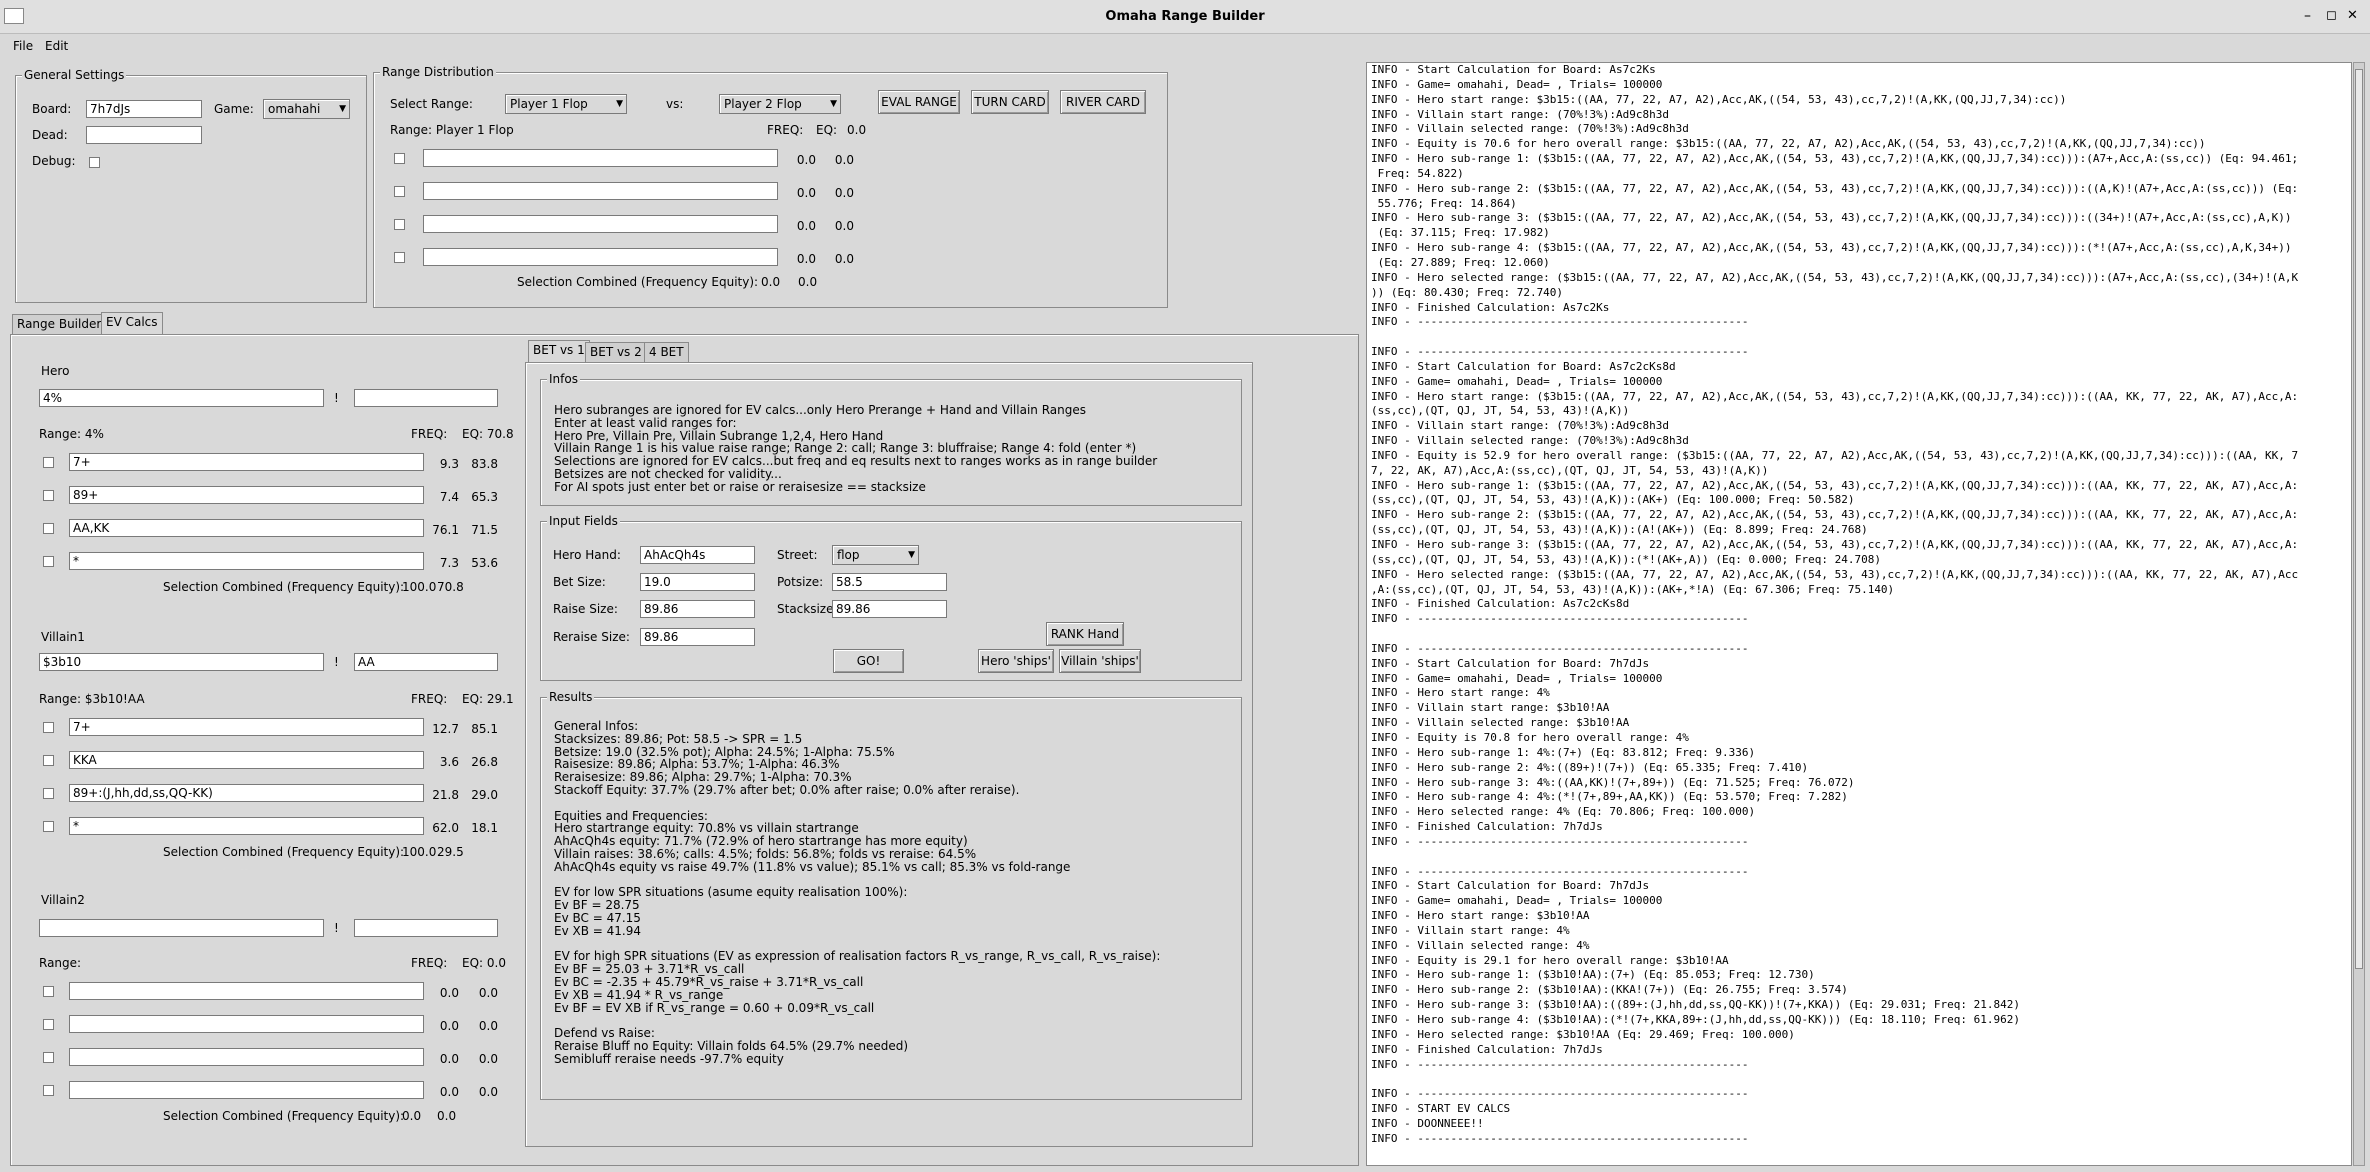  What do you see at coordinates (808, 282) in the screenshot?
I see `combined-eq: 0.0` at bounding box center [808, 282].